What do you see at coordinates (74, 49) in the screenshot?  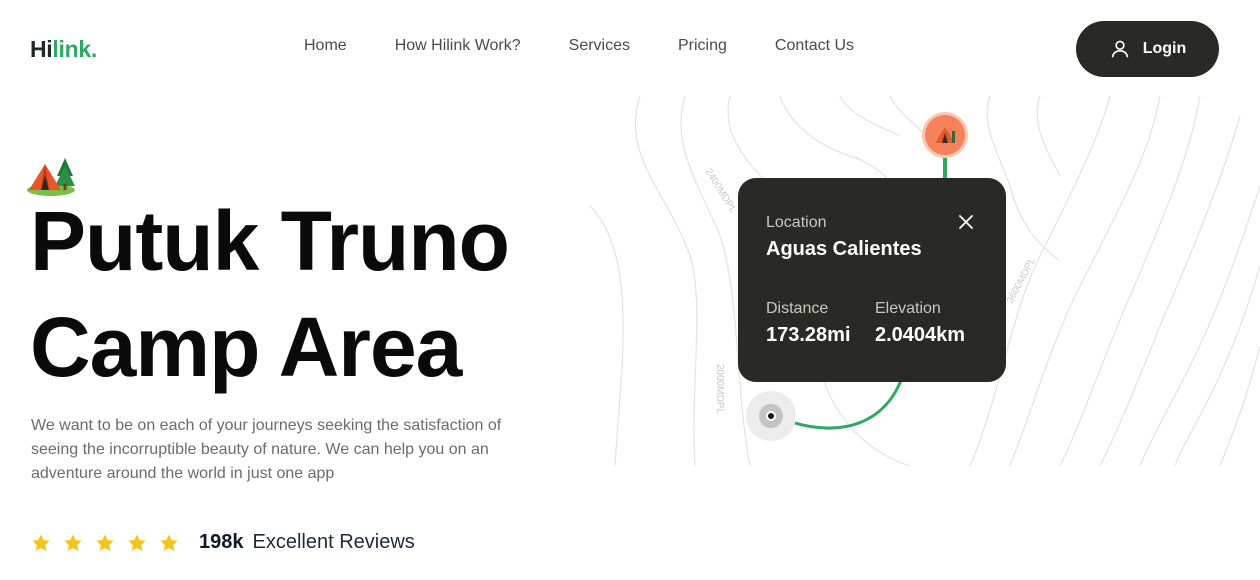 I see `brand-logo-link: link.` at bounding box center [74, 49].